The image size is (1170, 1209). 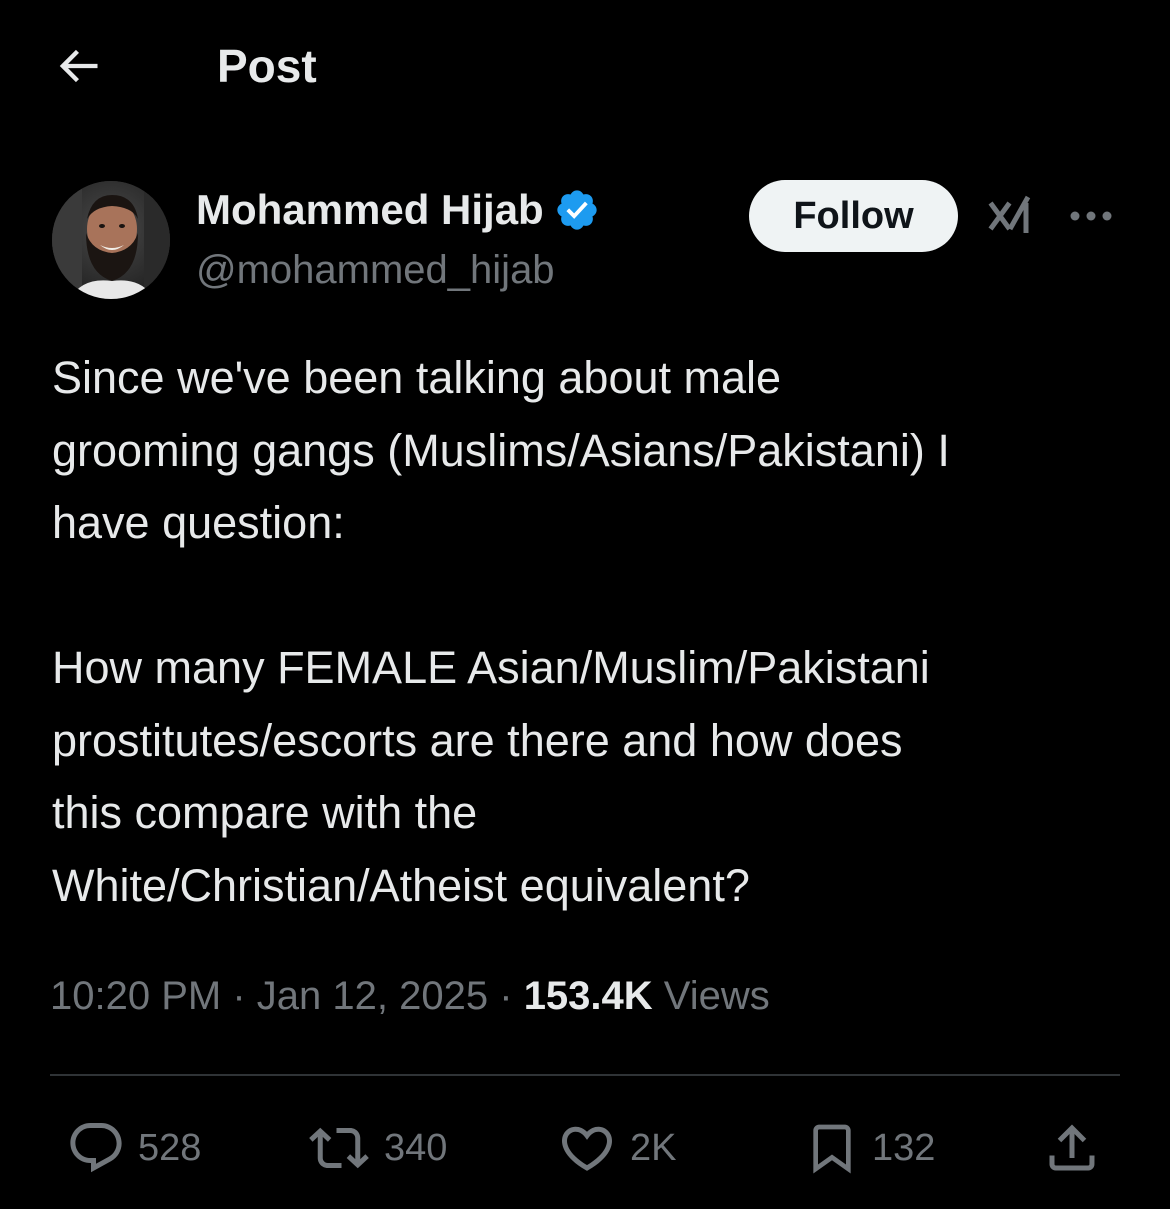 What do you see at coordinates (265, 812) in the screenshot?
I see `tweet-line: this compare with the` at bounding box center [265, 812].